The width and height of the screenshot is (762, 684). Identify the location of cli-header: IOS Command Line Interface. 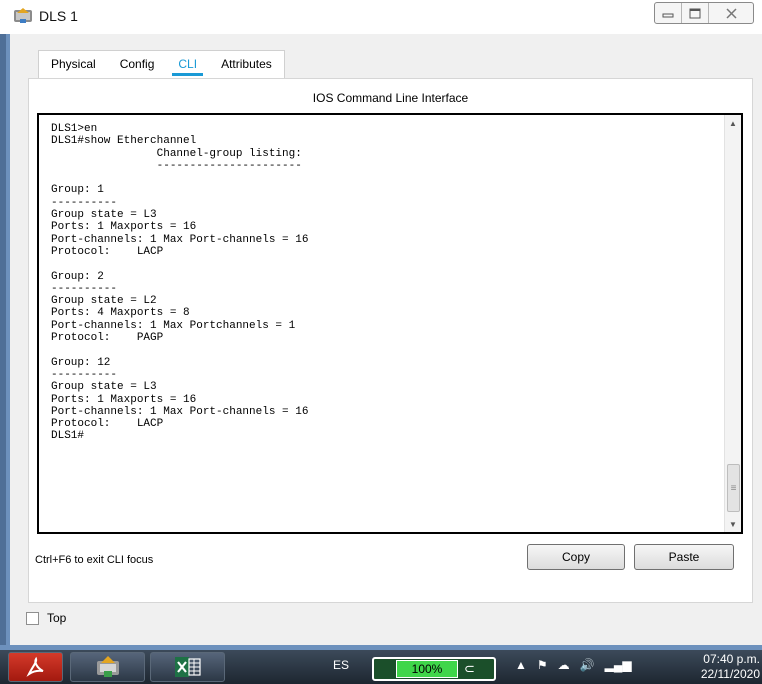
(390, 98).